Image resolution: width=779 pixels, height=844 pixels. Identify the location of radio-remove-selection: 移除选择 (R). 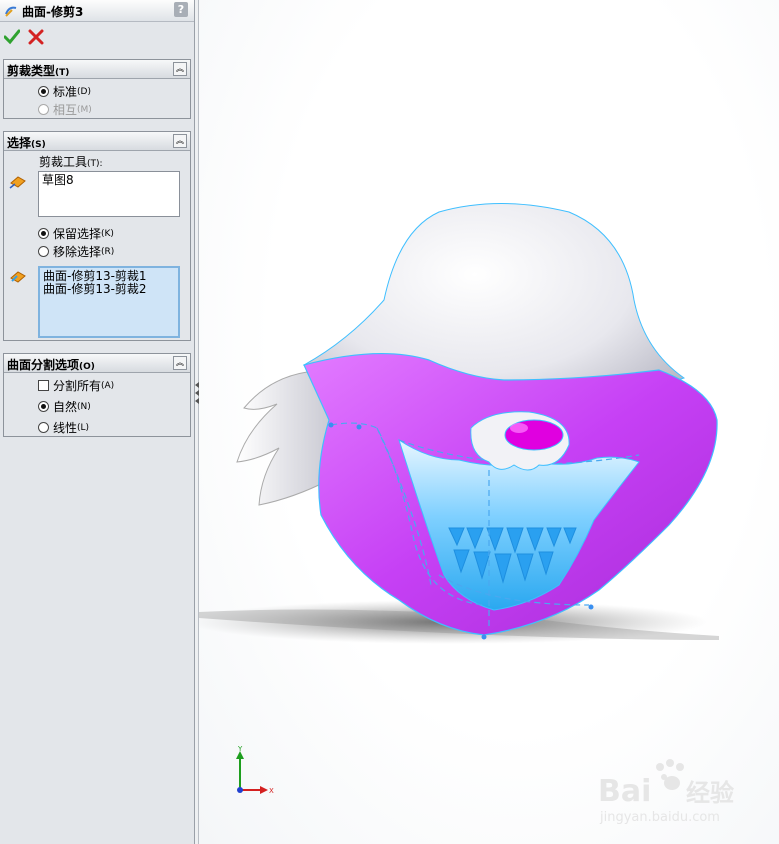
(76, 251).